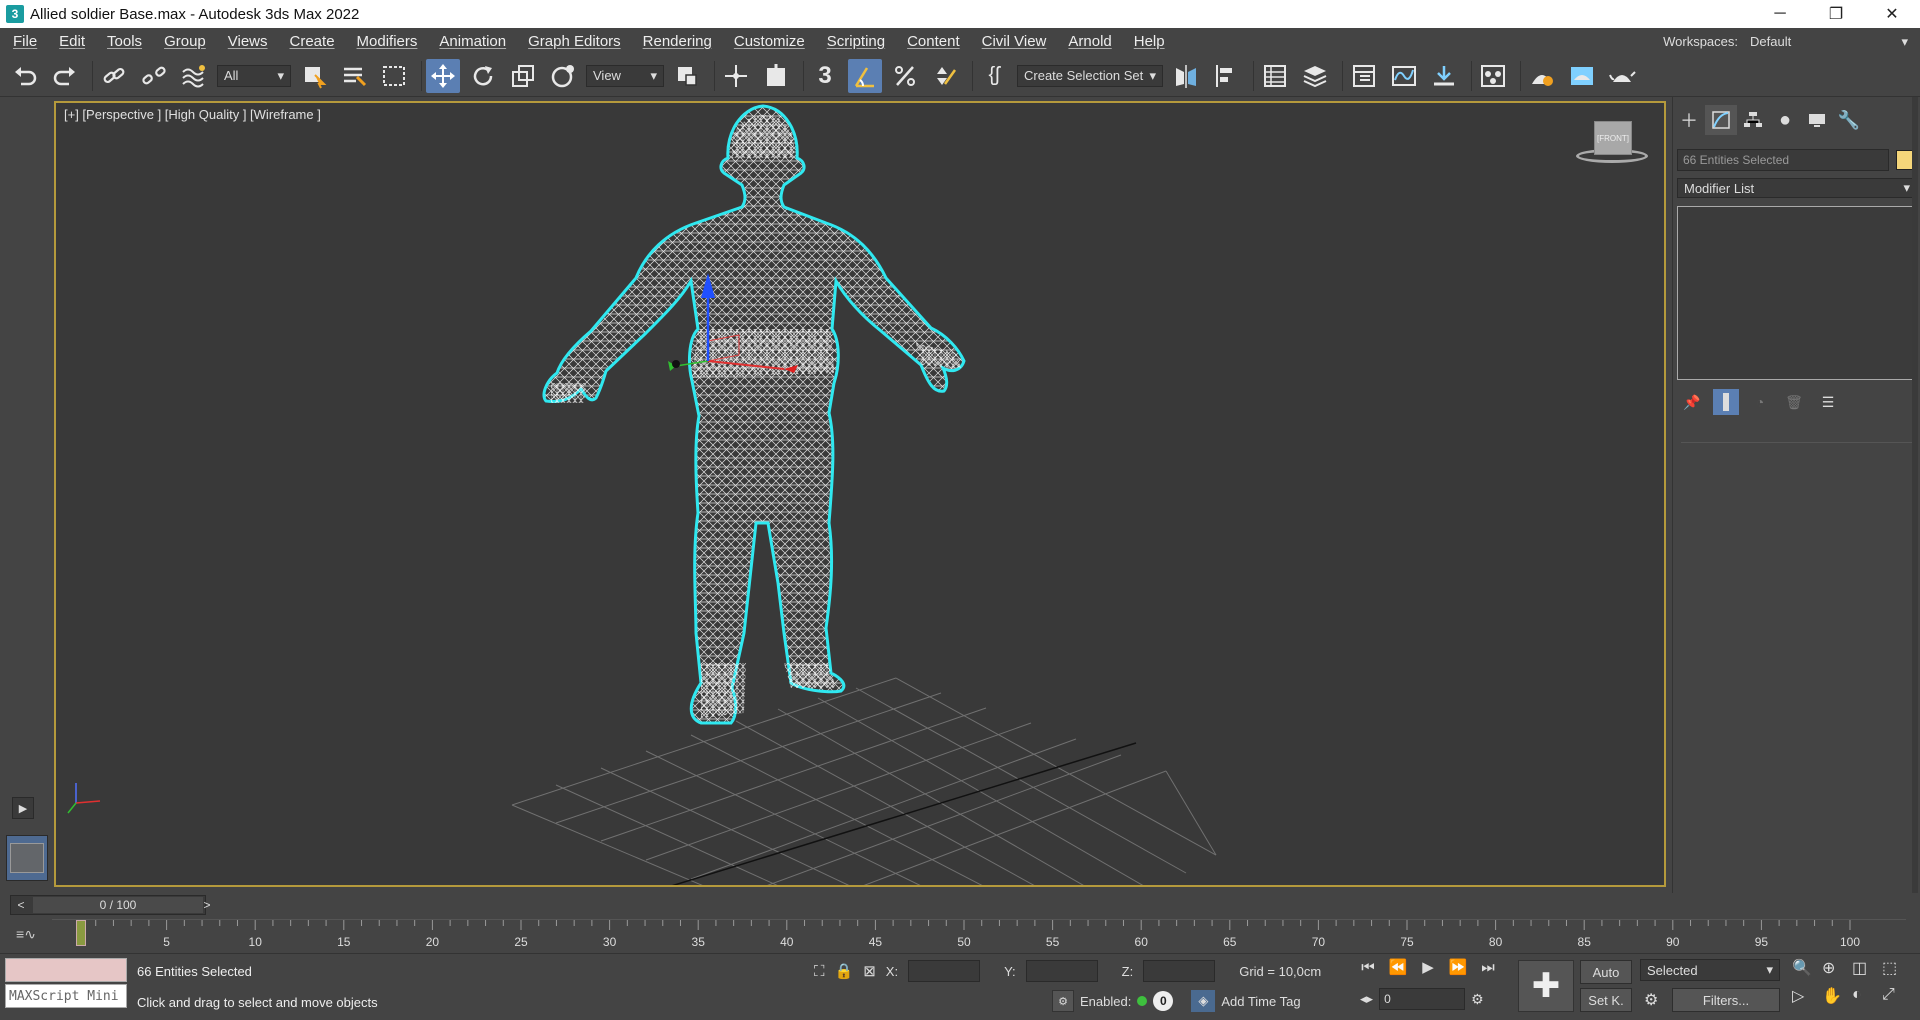 The image size is (1920, 1020). I want to click on select-and-move-button, so click(443, 75).